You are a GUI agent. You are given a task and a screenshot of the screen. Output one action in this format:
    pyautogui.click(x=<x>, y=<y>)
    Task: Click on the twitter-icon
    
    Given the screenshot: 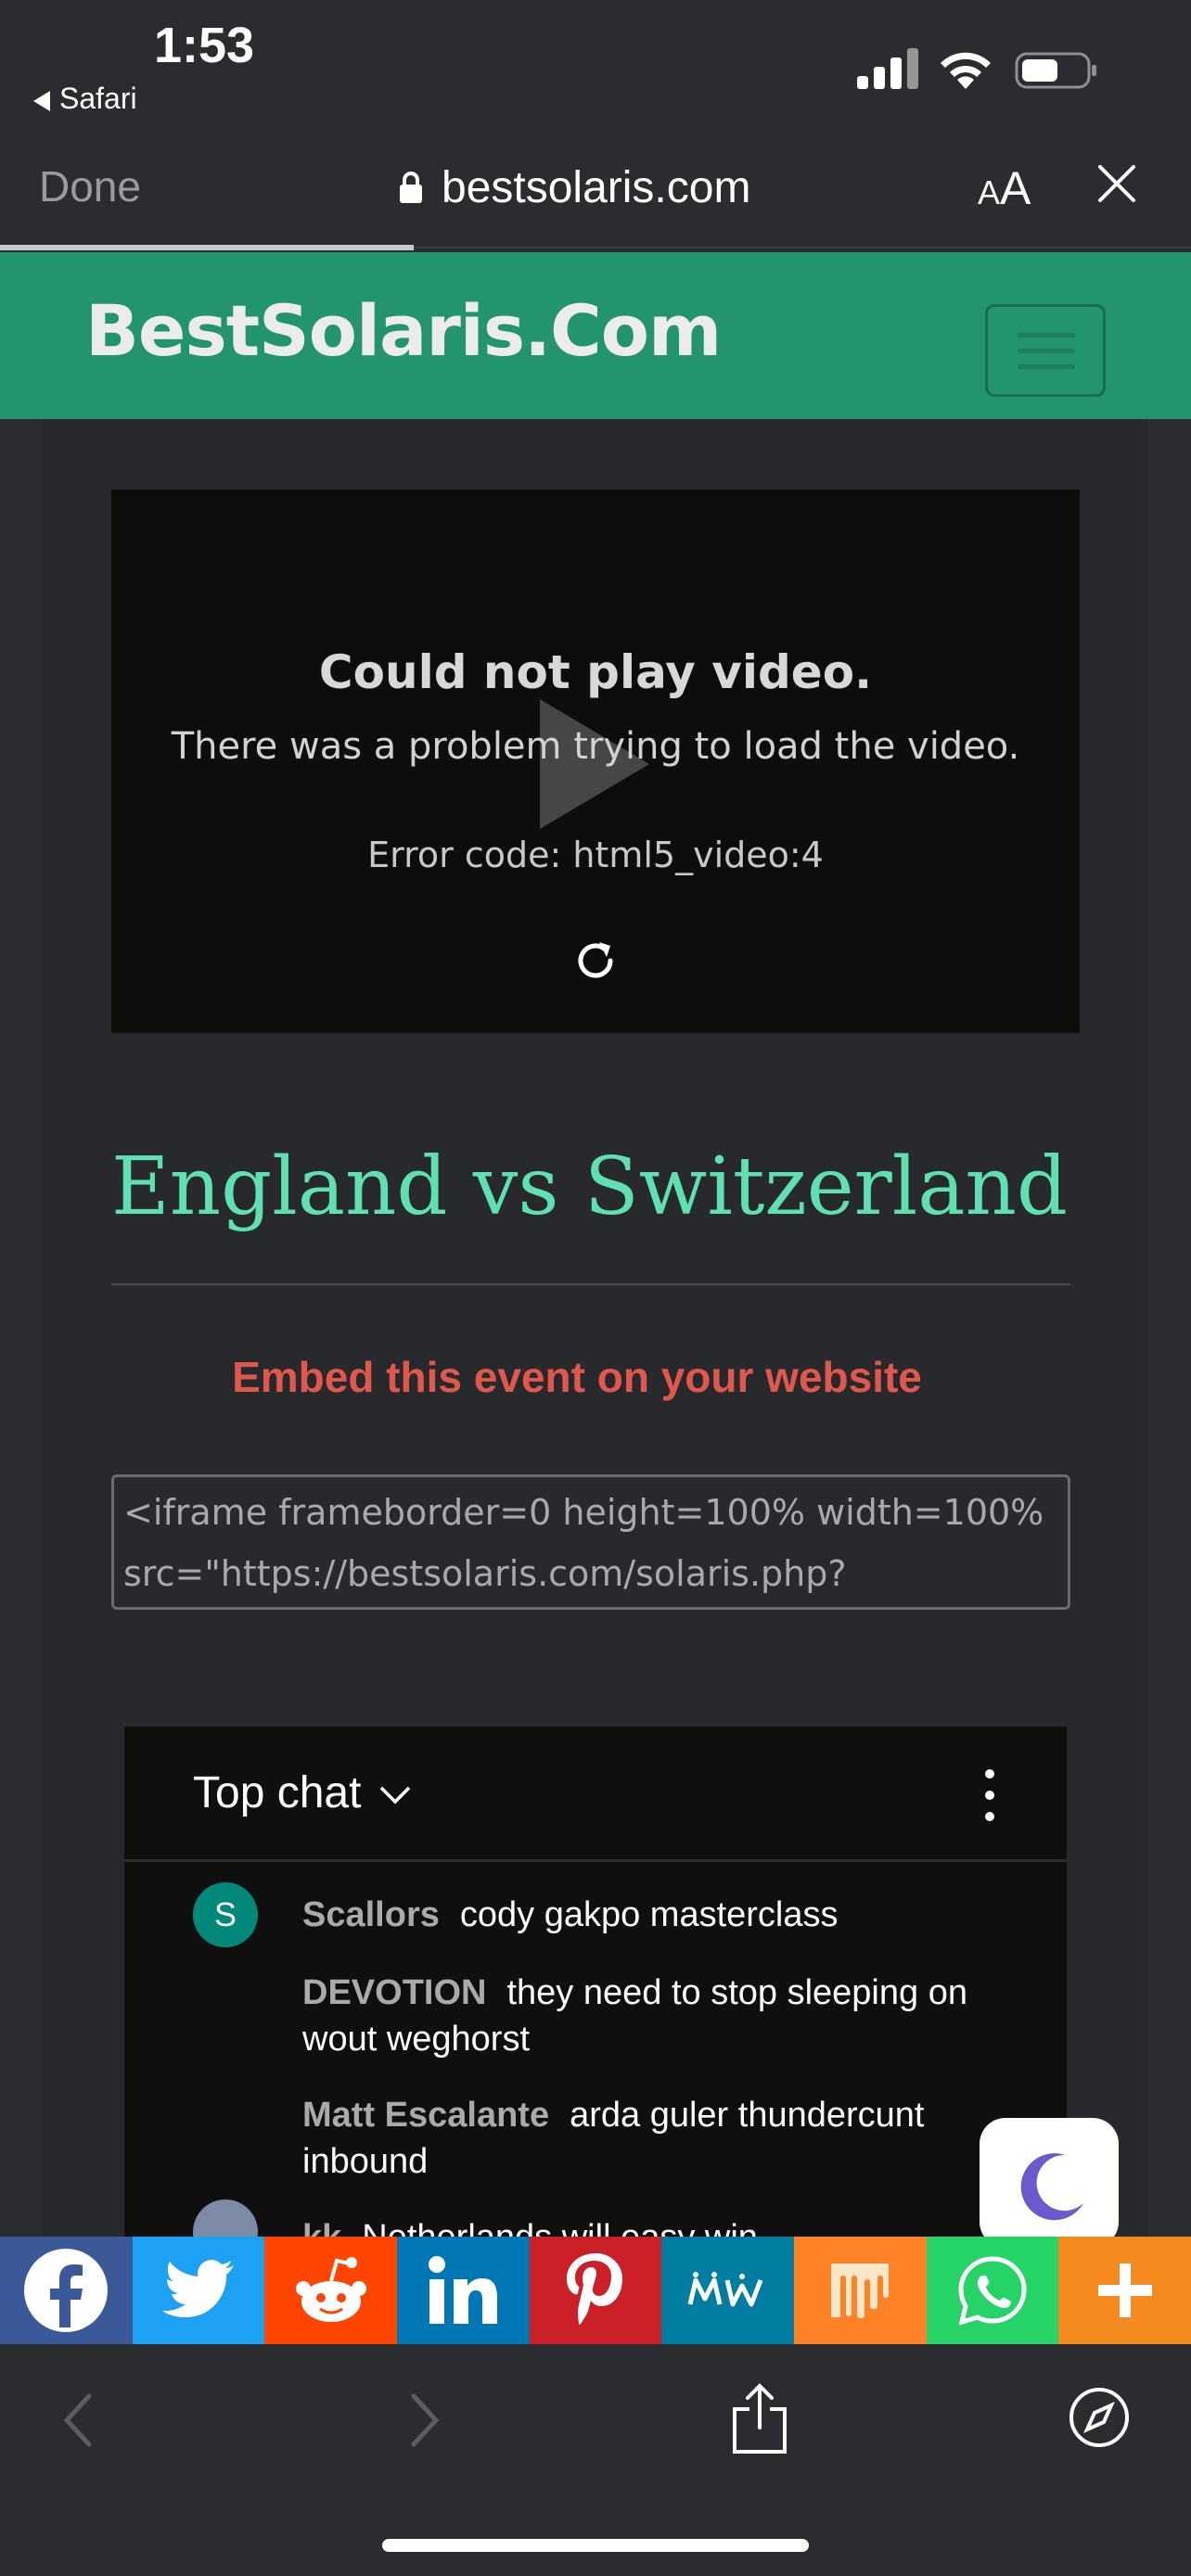 What is the action you would take?
    pyautogui.click(x=197, y=2288)
    